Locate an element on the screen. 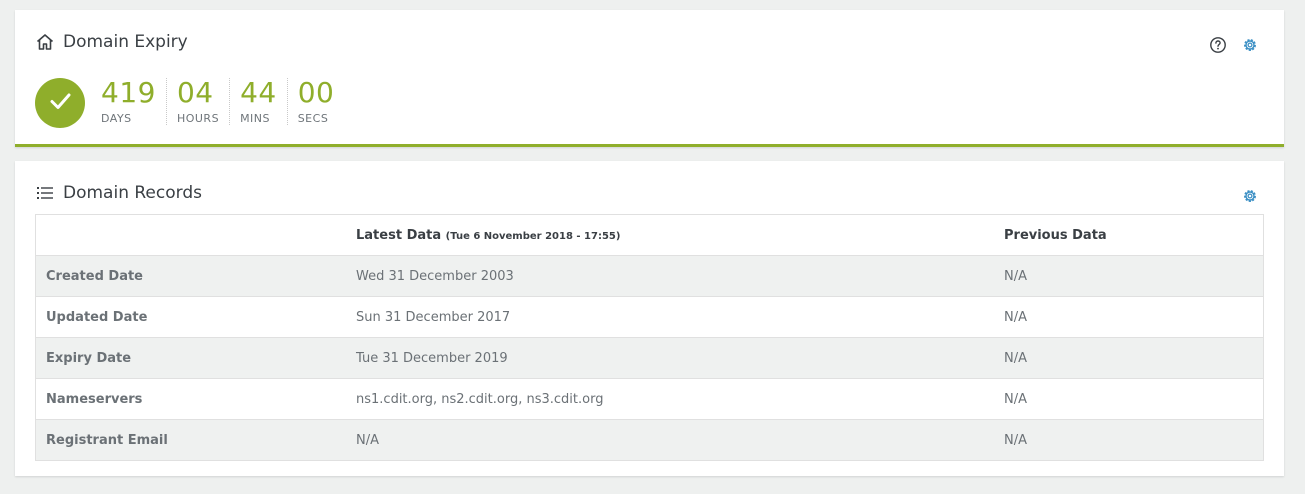 The image size is (1305, 494). row-label: Created Date is located at coordinates (190, 276).